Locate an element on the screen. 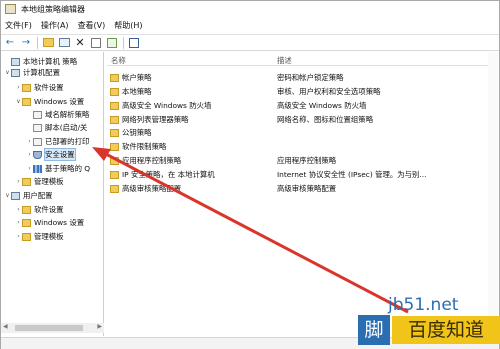  tree-item: ∨ Windows 设置 is located at coordinates (49, 101).